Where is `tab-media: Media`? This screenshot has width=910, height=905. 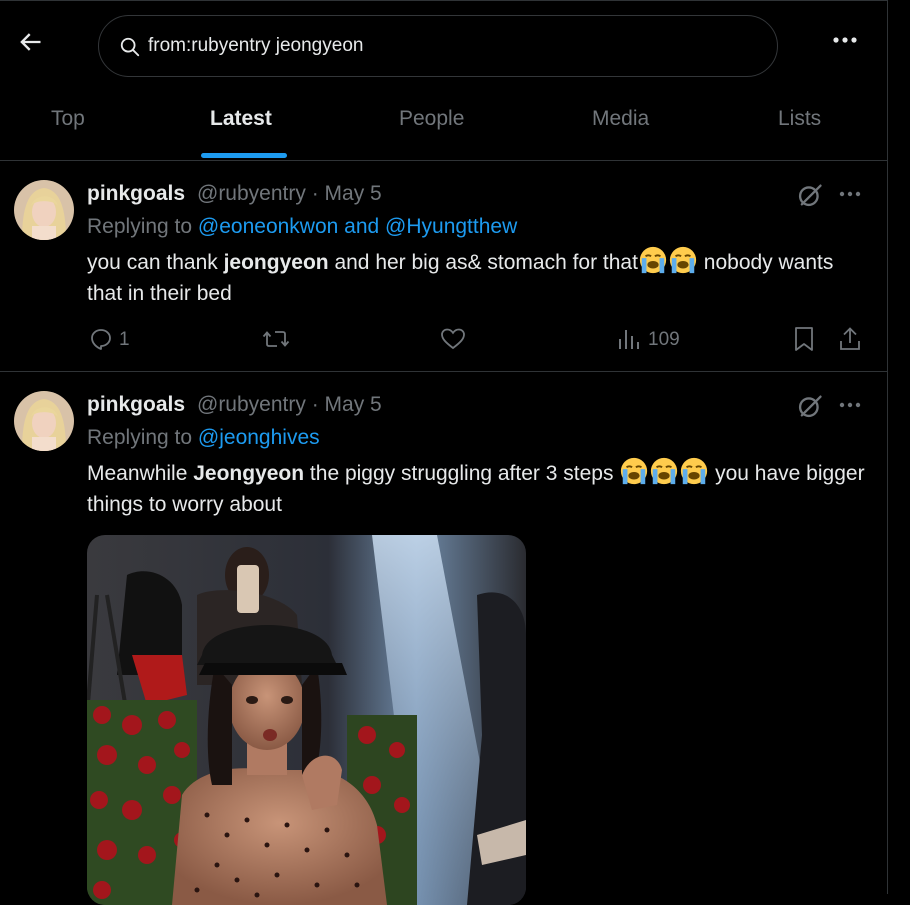
tab-media: Media is located at coordinates (620, 119).